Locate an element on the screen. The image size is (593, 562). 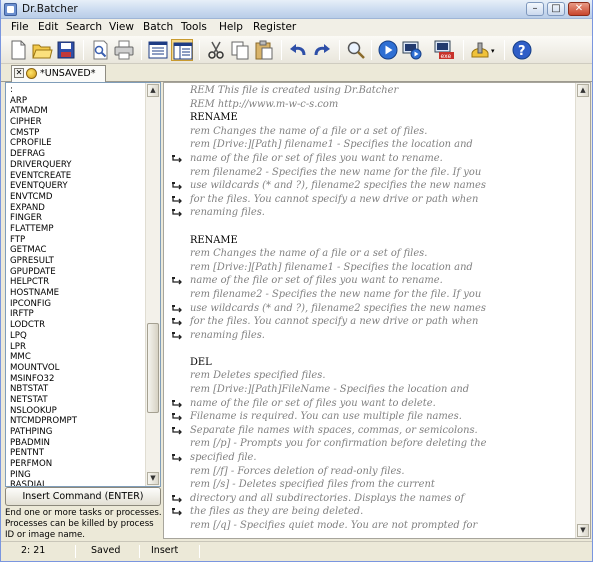
editor-scrollbar: ▲ ▼ is located at coordinates (582, 310).